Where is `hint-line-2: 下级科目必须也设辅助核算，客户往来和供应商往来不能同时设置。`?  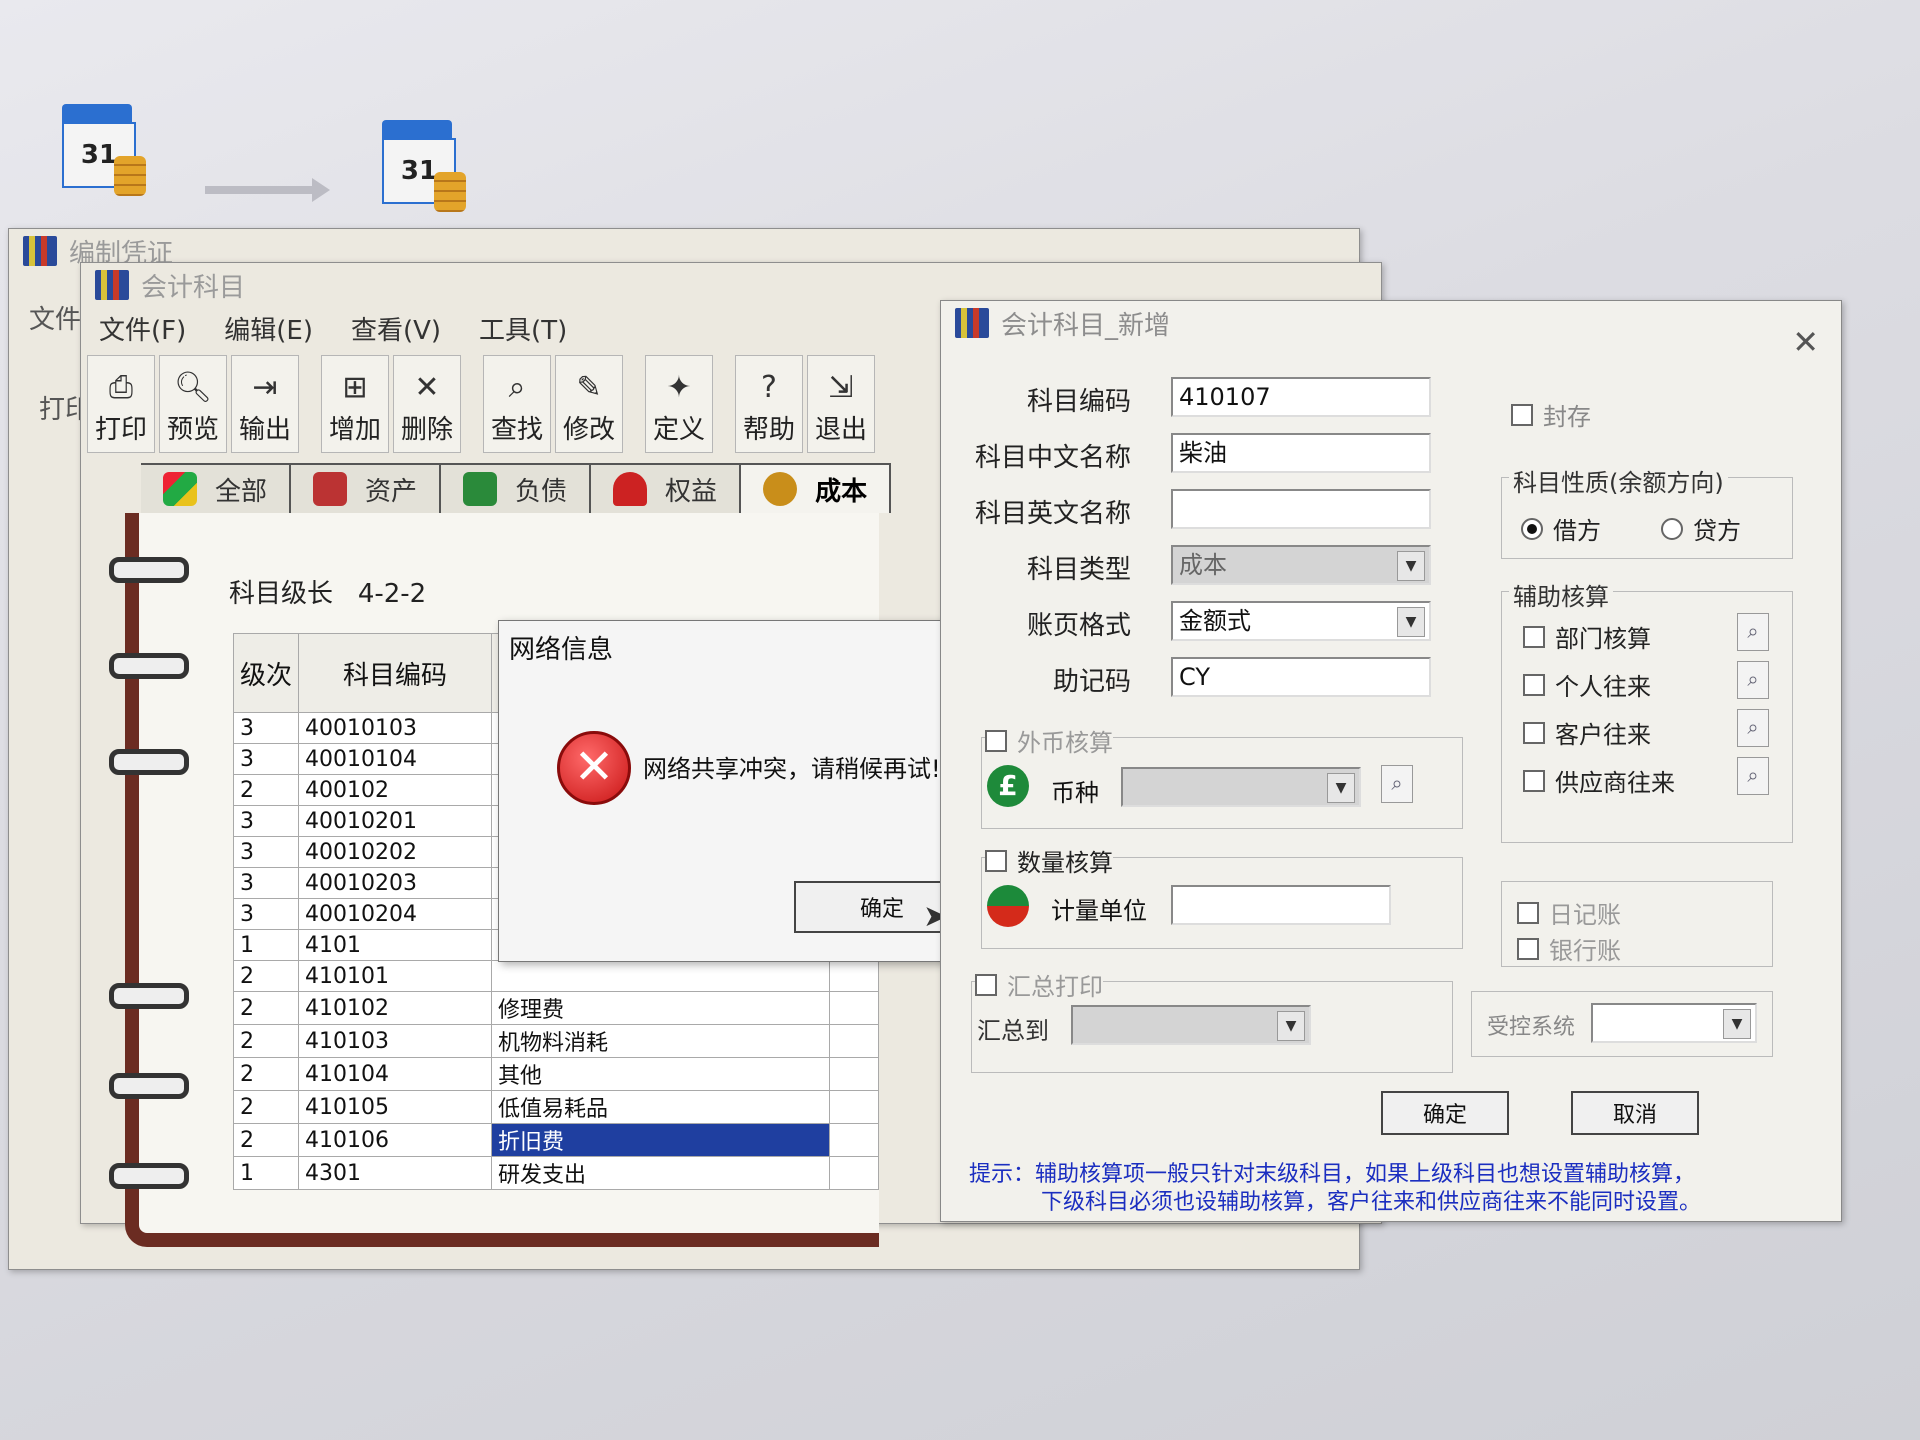
hint-line-2: 下级科目必须也设辅助核算，客户往来和供应商往来不能同时设置。 is located at coordinates (1371, 1202).